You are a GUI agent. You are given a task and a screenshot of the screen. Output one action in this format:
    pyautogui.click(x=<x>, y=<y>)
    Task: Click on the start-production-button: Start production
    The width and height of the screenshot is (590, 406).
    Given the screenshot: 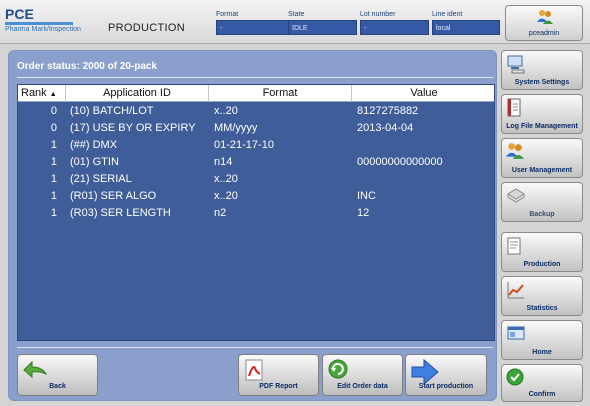 What is the action you would take?
    pyautogui.click(x=446, y=375)
    